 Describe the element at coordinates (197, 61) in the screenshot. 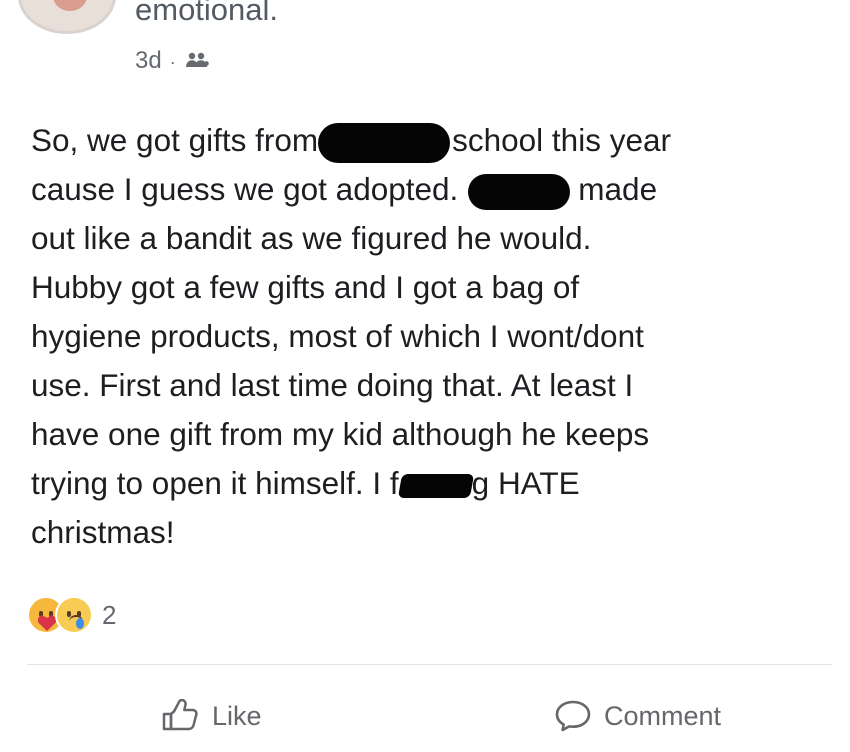

I see `friends-icon` at that location.